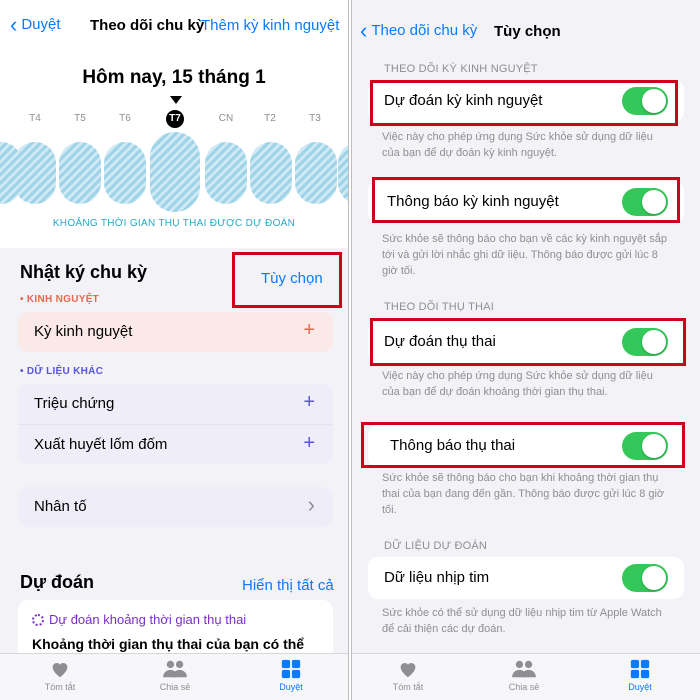 The width and height of the screenshot is (700, 700). I want to click on prediction-card-title-row: Dự đoán khoảng thời gian thụ thai, so click(139, 619).